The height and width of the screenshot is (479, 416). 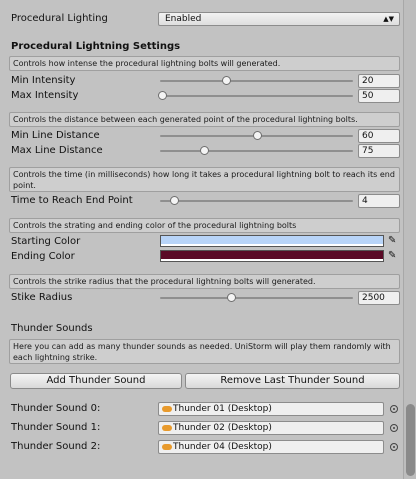 I want to click on thunder-sound-value: Thunder 04 (Desktop), so click(x=222, y=447).